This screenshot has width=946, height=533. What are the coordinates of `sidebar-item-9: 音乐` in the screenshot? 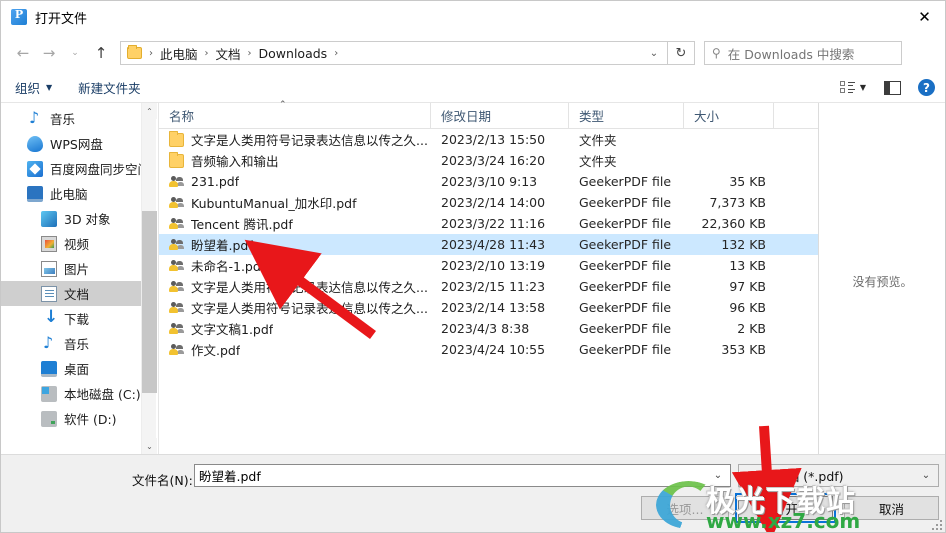 It's located at (71, 343).